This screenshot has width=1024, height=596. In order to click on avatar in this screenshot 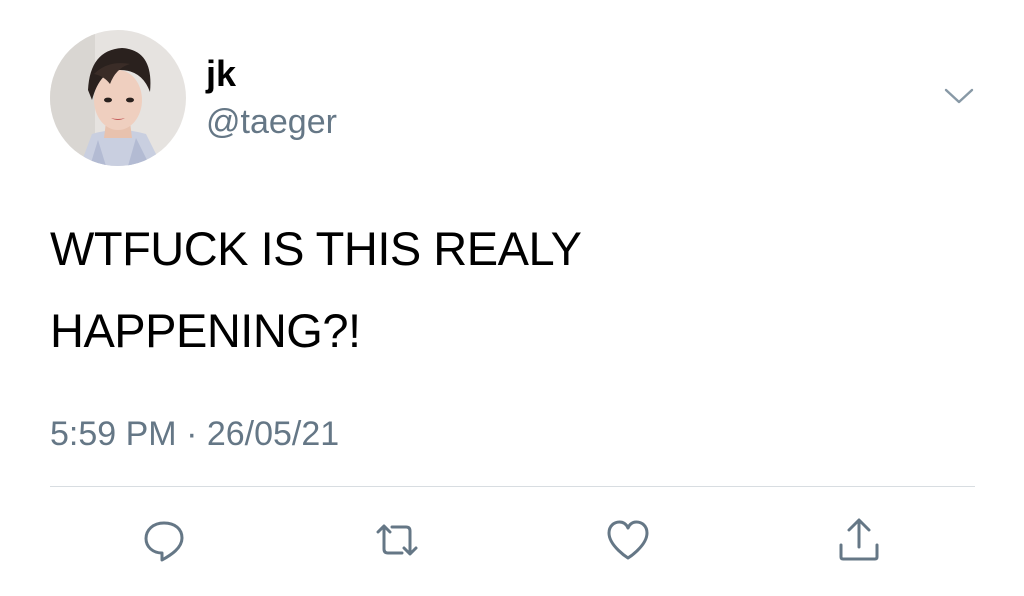, I will do `click(118, 98)`.